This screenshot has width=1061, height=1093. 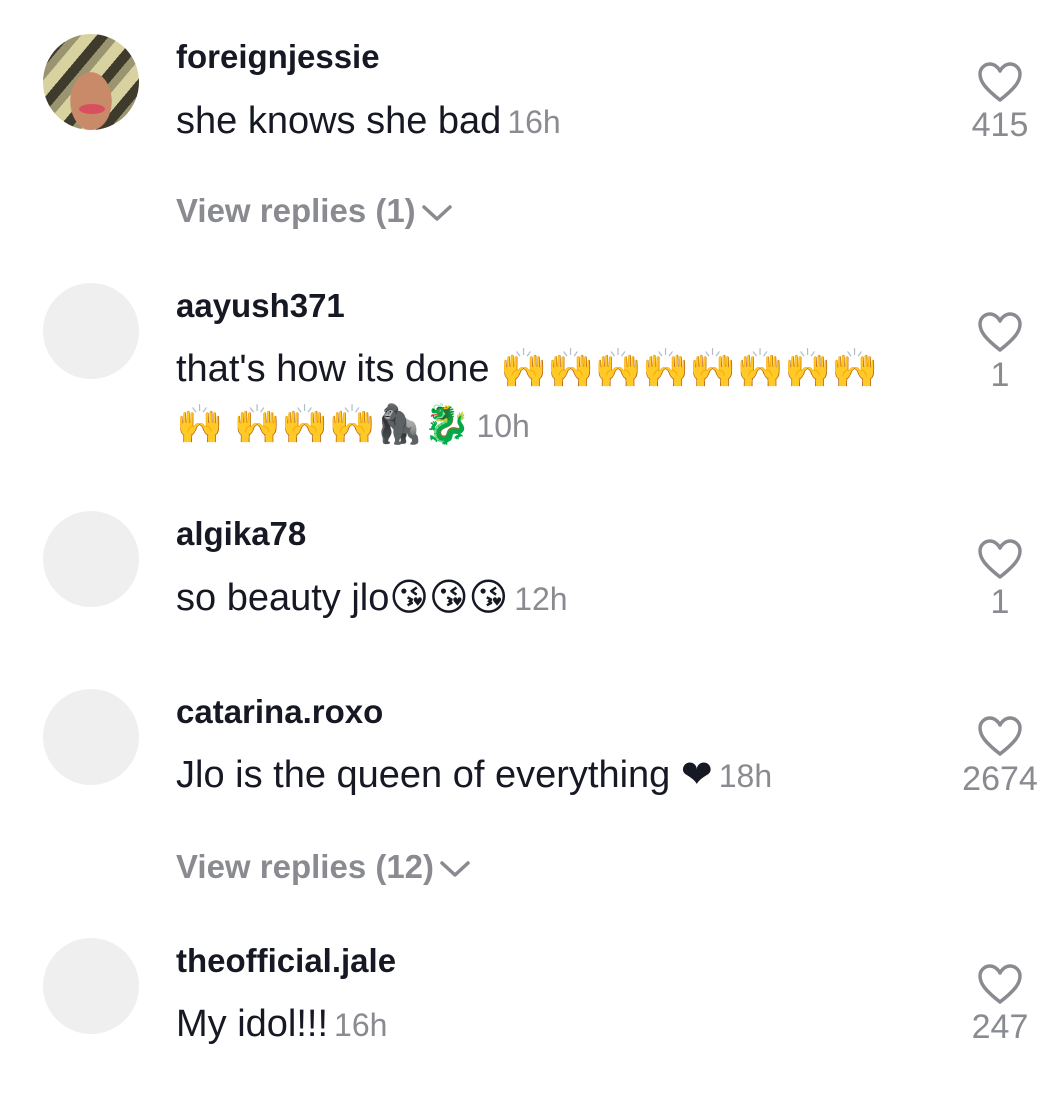 What do you see at coordinates (745, 776) in the screenshot?
I see `comment-time: 18h` at bounding box center [745, 776].